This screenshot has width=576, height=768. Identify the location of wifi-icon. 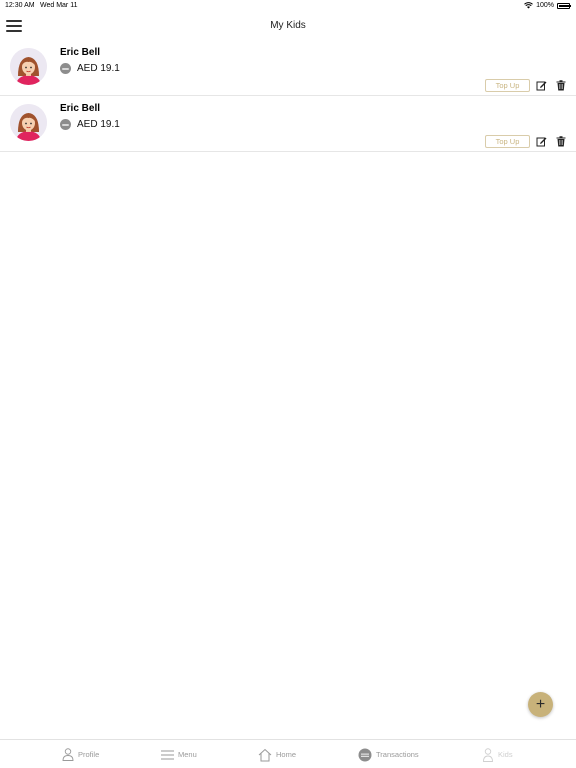
(528, 5).